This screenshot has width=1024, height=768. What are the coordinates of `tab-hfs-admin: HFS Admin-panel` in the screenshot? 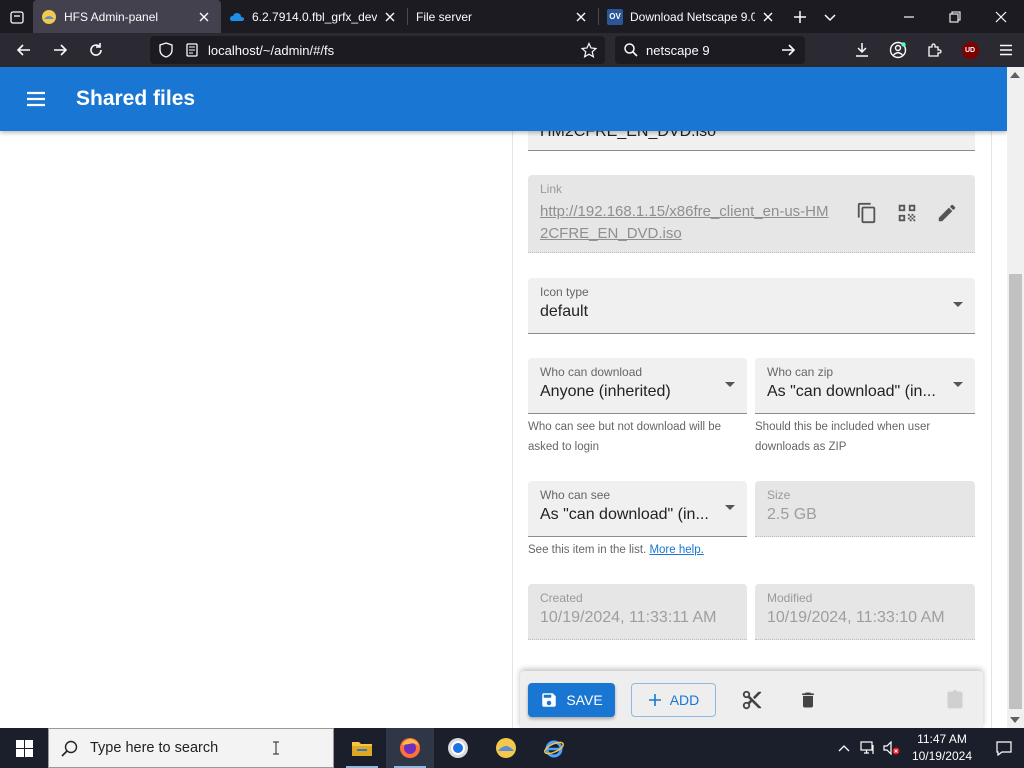 It's located at (127, 16).